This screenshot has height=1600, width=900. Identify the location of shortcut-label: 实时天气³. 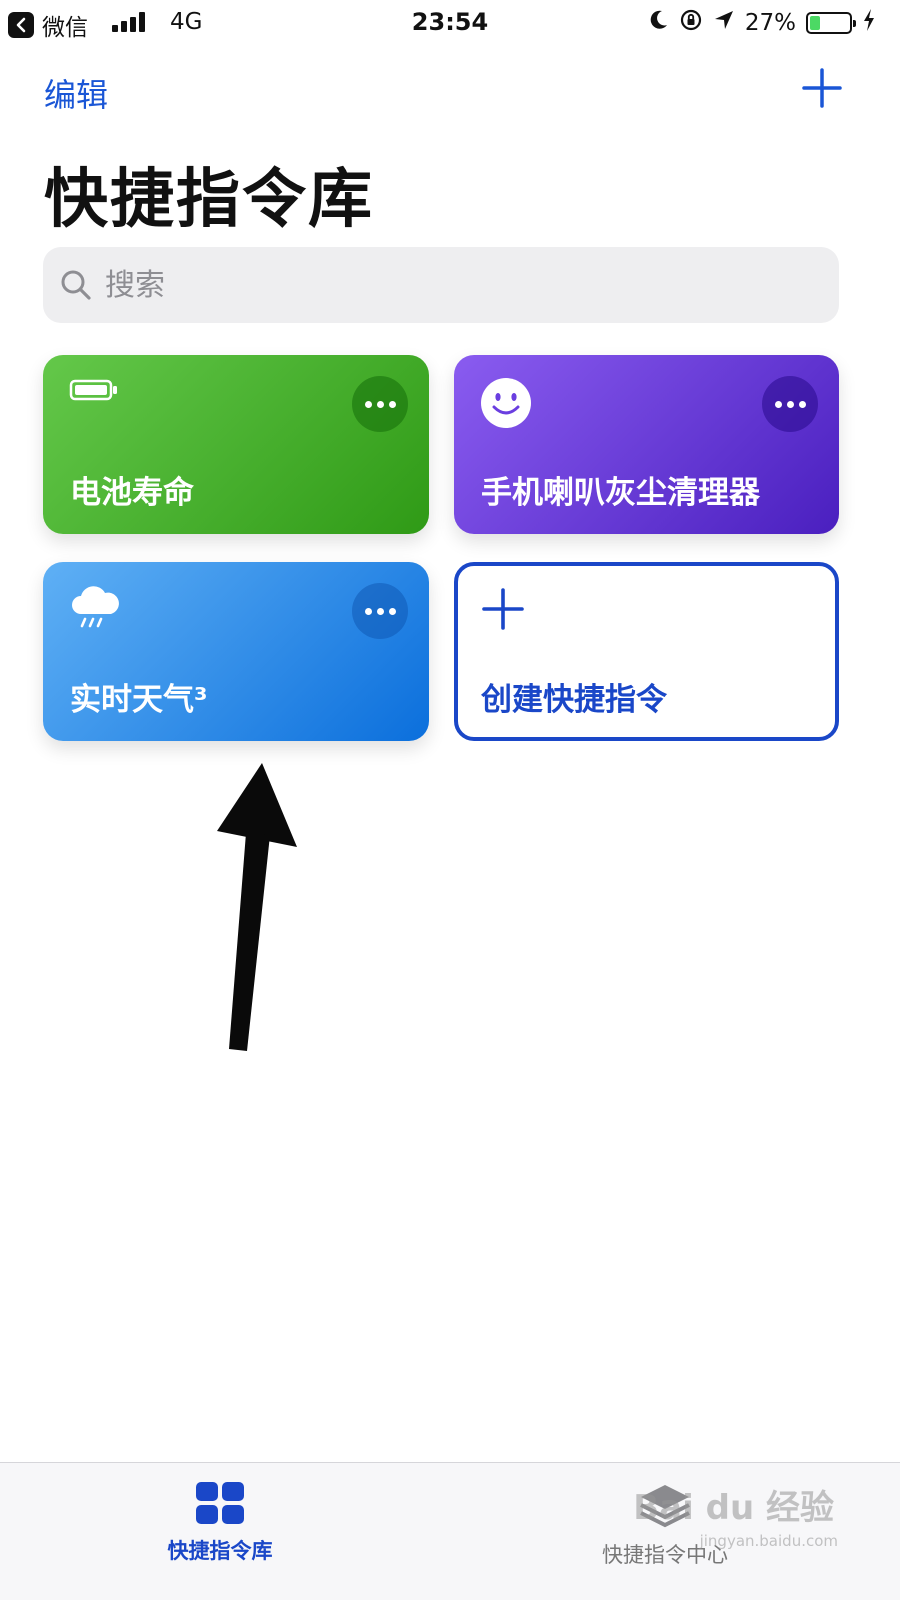
(139, 700).